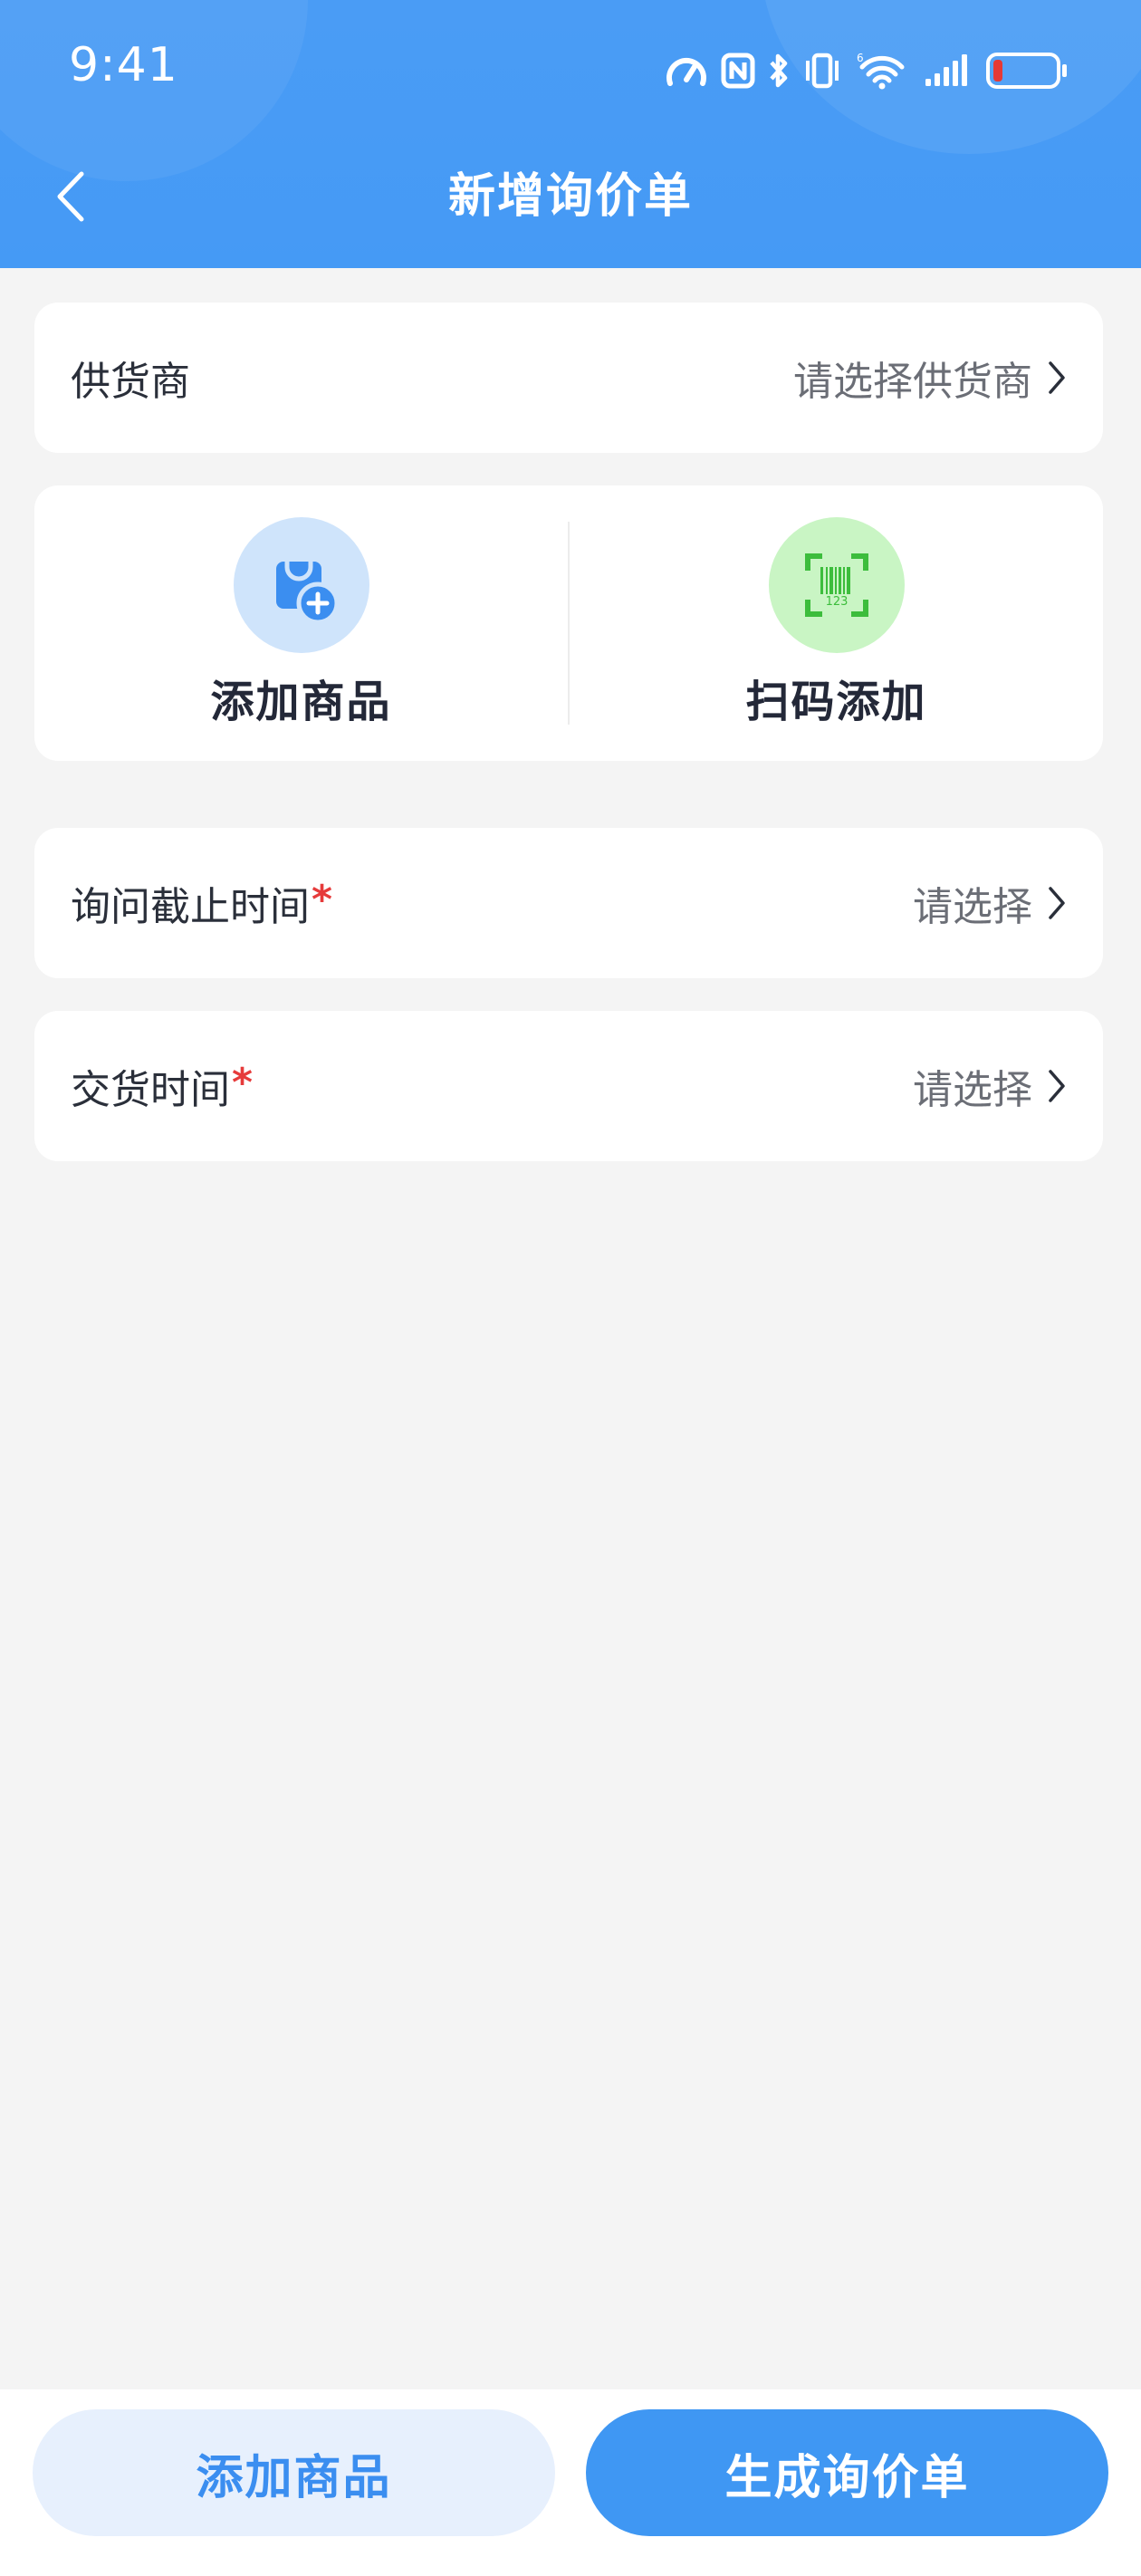 The image size is (1141, 2576). Describe the element at coordinates (881, 71) in the screenshot. I see `wifi-icon: 6` at that location.